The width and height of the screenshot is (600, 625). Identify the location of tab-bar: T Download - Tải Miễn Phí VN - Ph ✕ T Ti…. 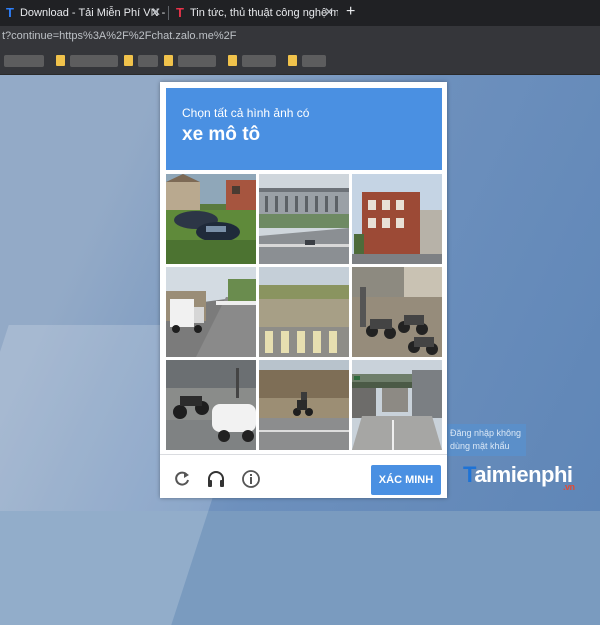
(300, 13).